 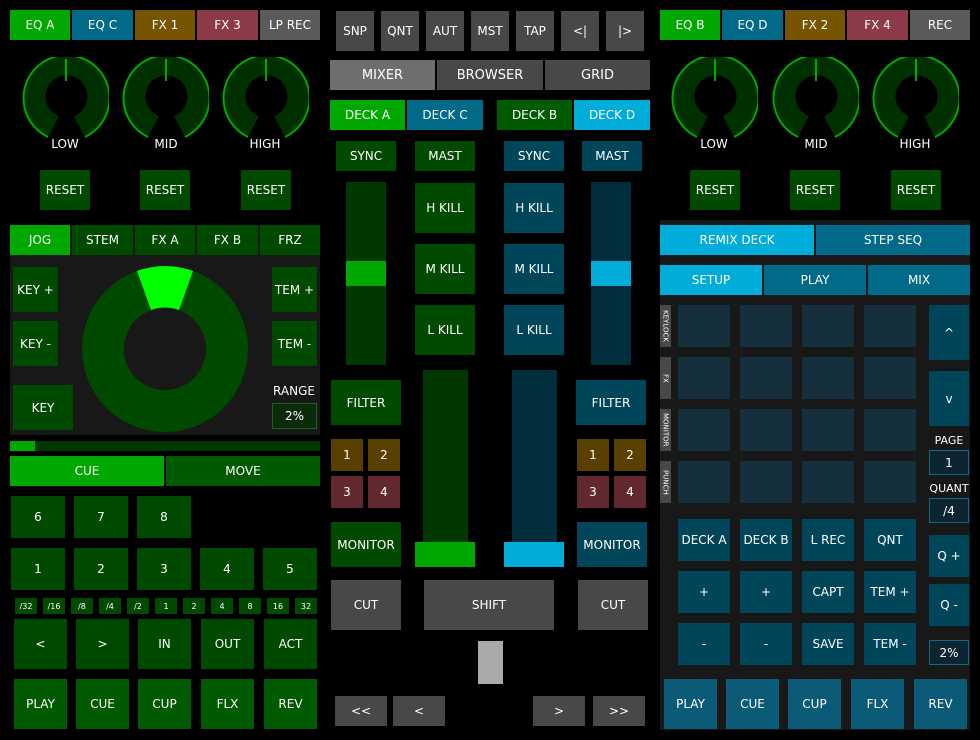 What do you see at coordinates (294, 343) in the screenshot?
I see `tempo-minus-button: TEM -` at bounding box center [294, 343].